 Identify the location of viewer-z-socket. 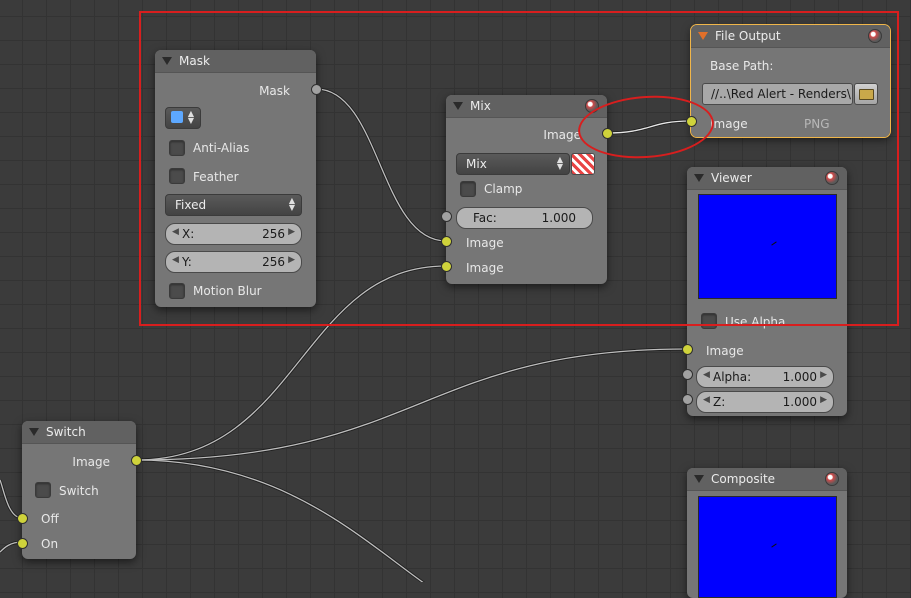
(687, 399).